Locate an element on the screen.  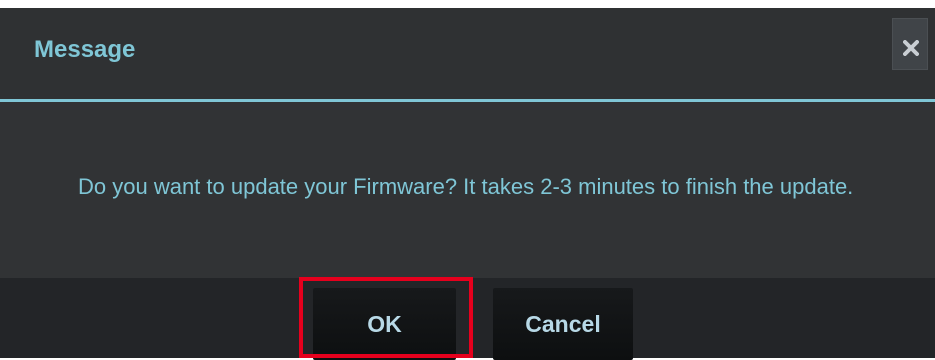
ok-button: OK is located at coordinates (384, 324).